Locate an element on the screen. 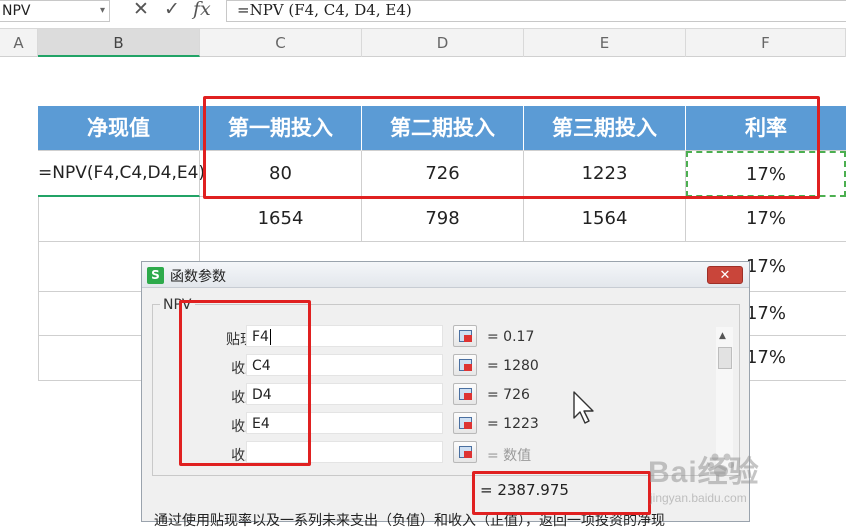 This screenshot has height=528, width=846. cell-b5 is located at coordinates (119, 219).